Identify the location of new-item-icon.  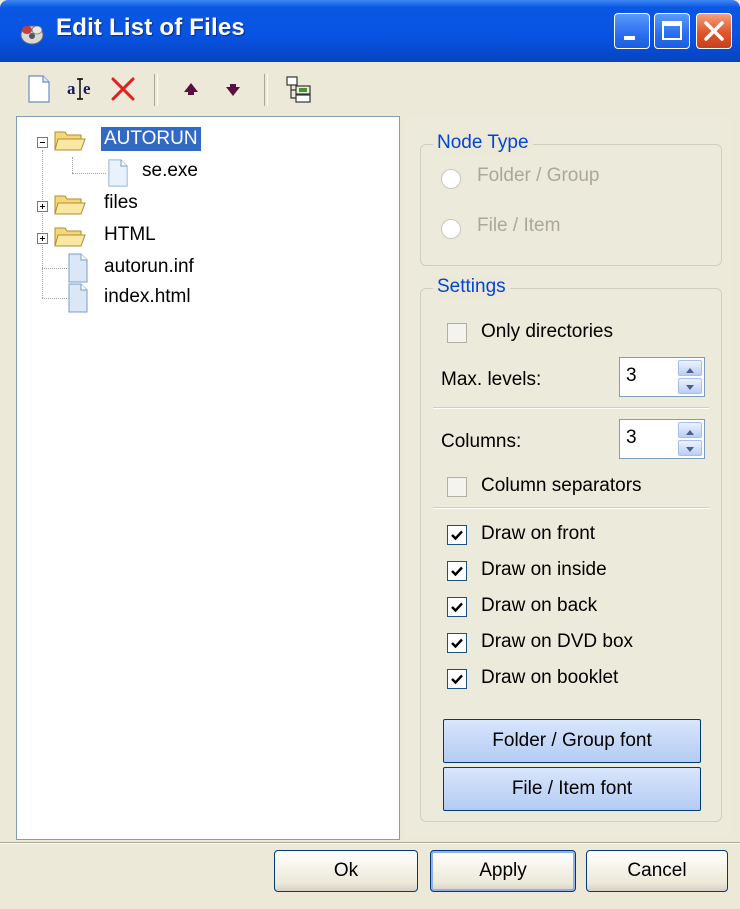
(39, 89).